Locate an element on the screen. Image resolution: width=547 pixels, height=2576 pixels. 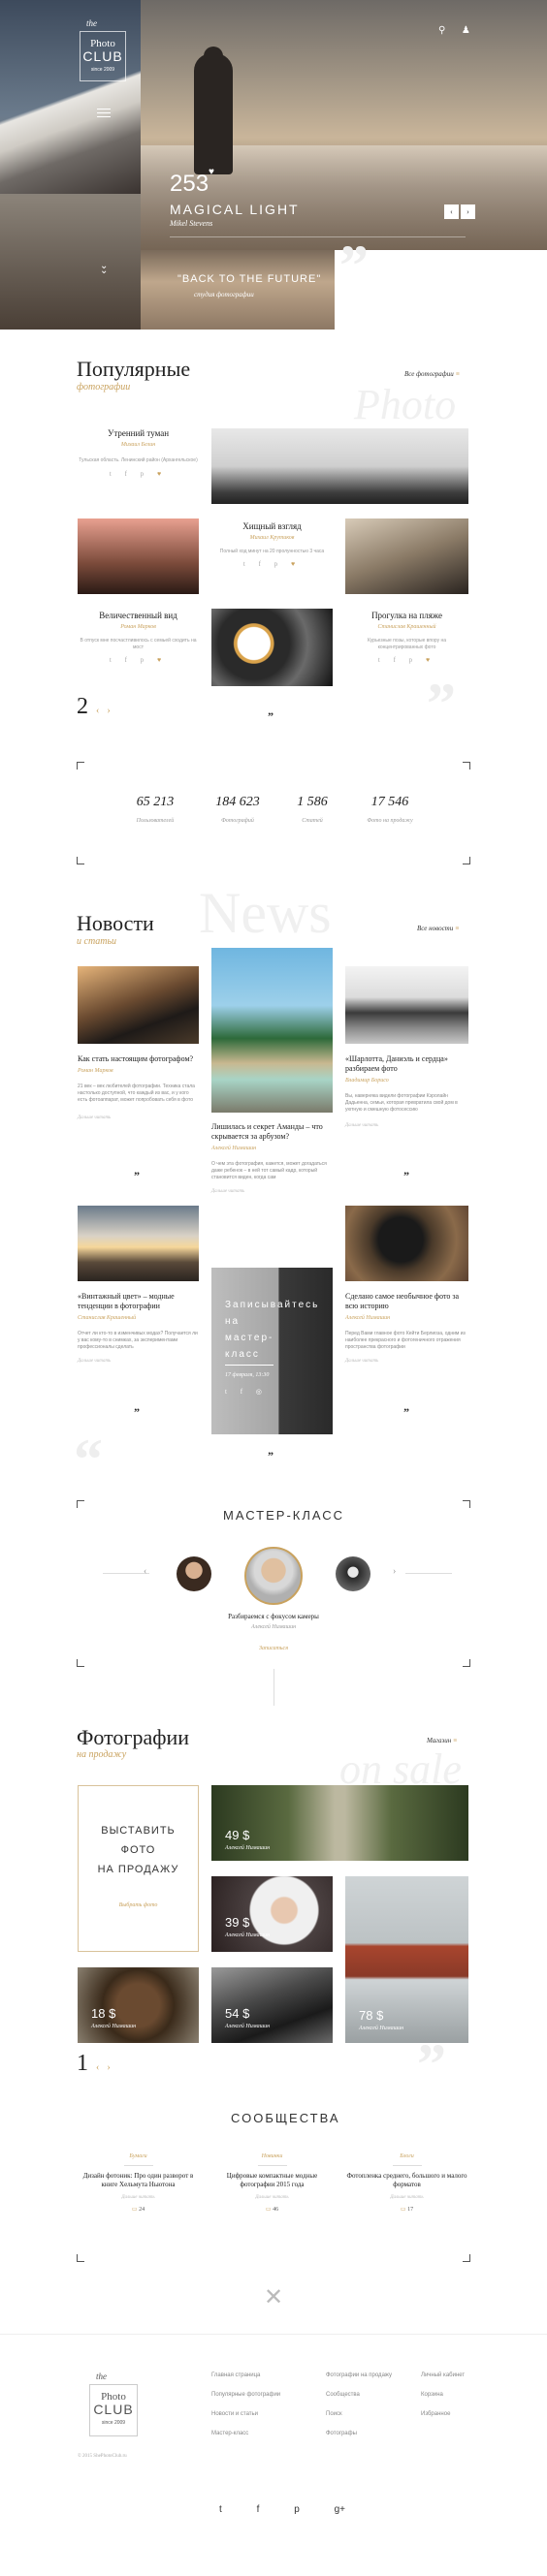
comments-count: ▭ 46 is located at coordinates (272, 2209).